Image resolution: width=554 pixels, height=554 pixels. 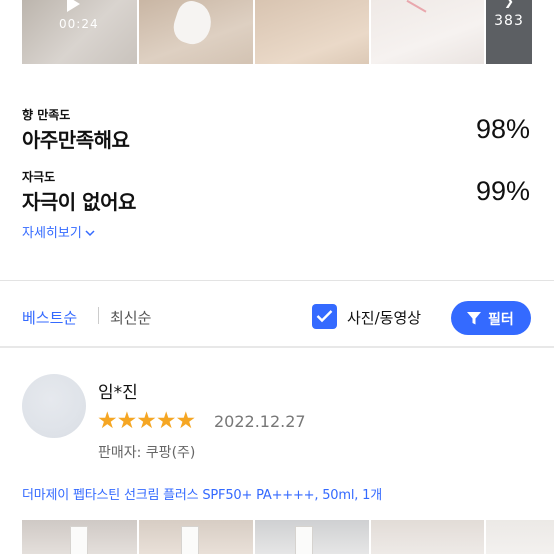 I want to click on filter-button: 필터, so click(x=491, y=318).